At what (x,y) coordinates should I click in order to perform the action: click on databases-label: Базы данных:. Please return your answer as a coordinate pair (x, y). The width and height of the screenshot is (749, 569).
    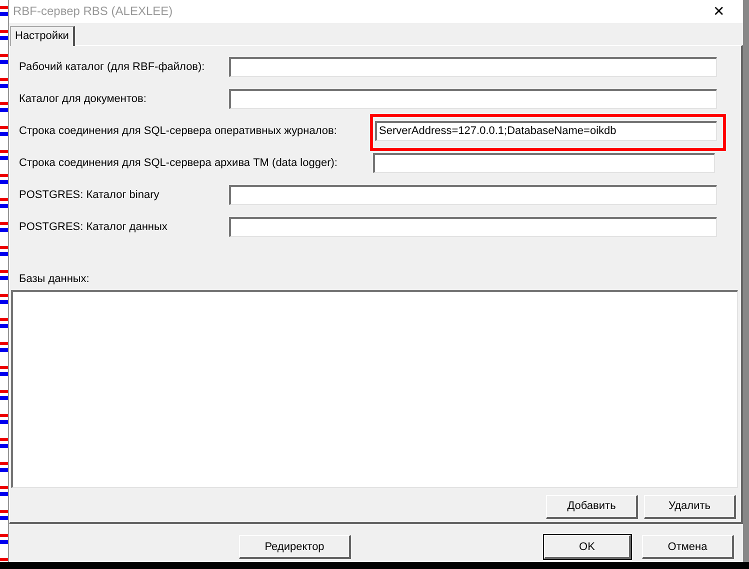
    Looking at the image, I should click on (54, 278).